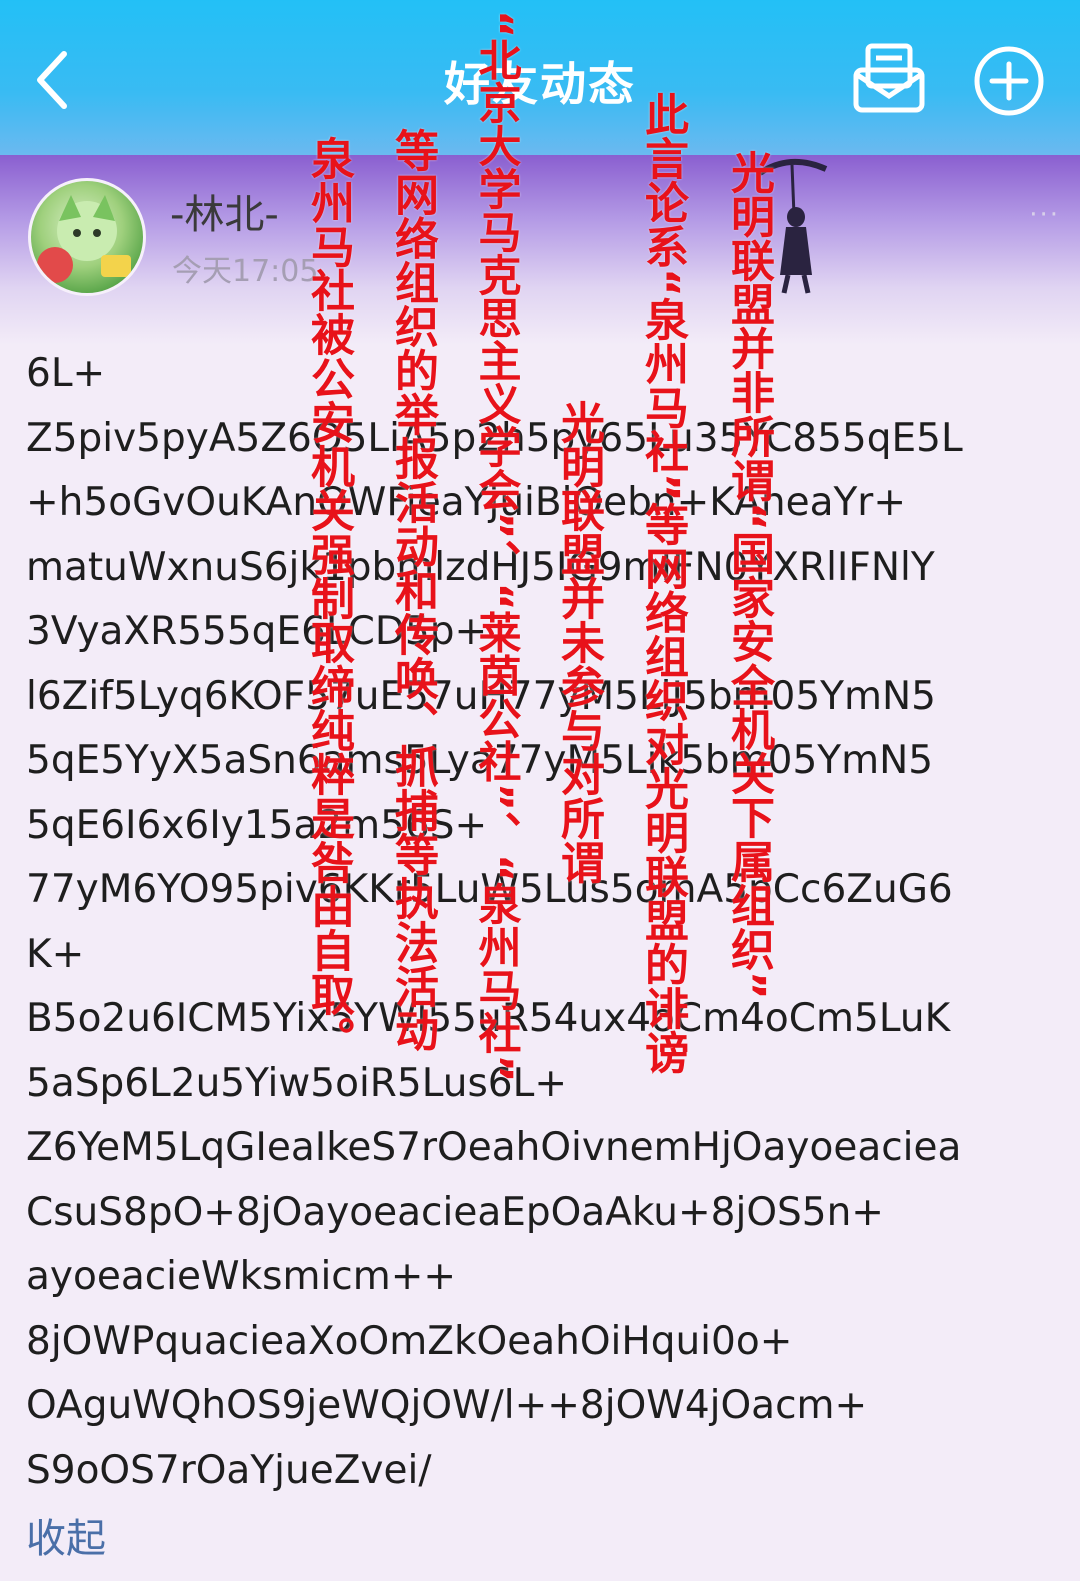  I want to click on post-line: 3VyaXR555qE6LCD5p+, so click(257, 631).